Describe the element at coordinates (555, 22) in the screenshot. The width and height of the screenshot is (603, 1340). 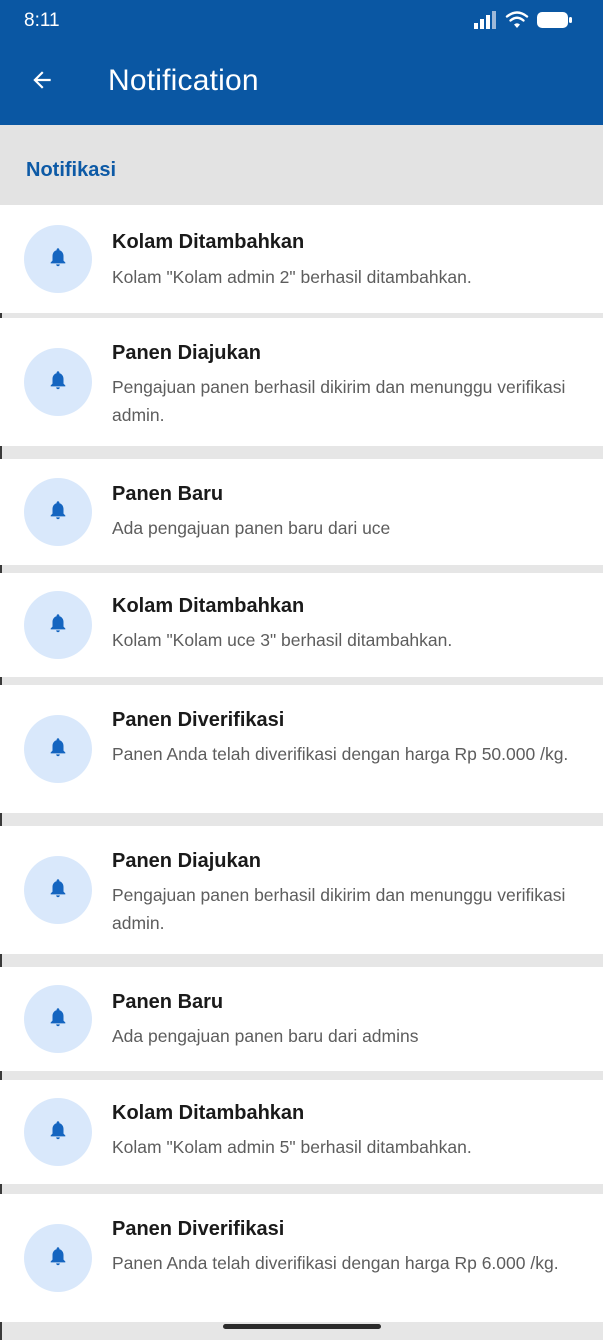
I see `battery-icon` at that location.